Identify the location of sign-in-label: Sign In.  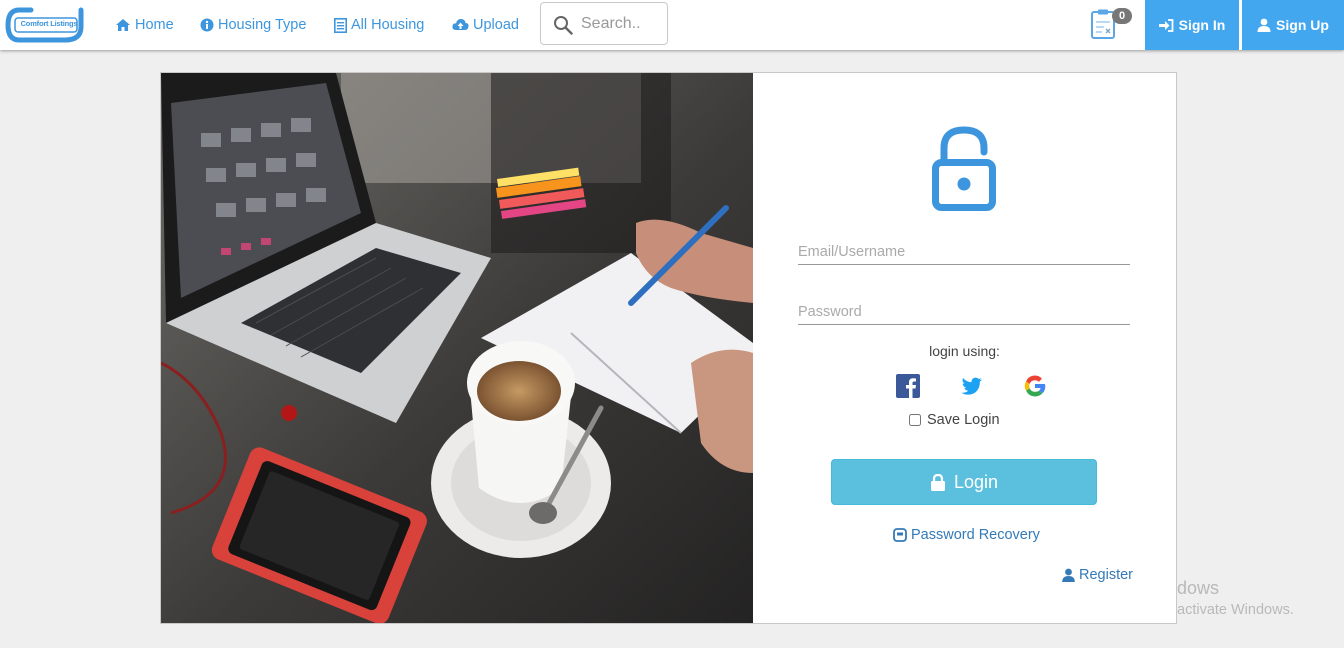
(1202, 25).